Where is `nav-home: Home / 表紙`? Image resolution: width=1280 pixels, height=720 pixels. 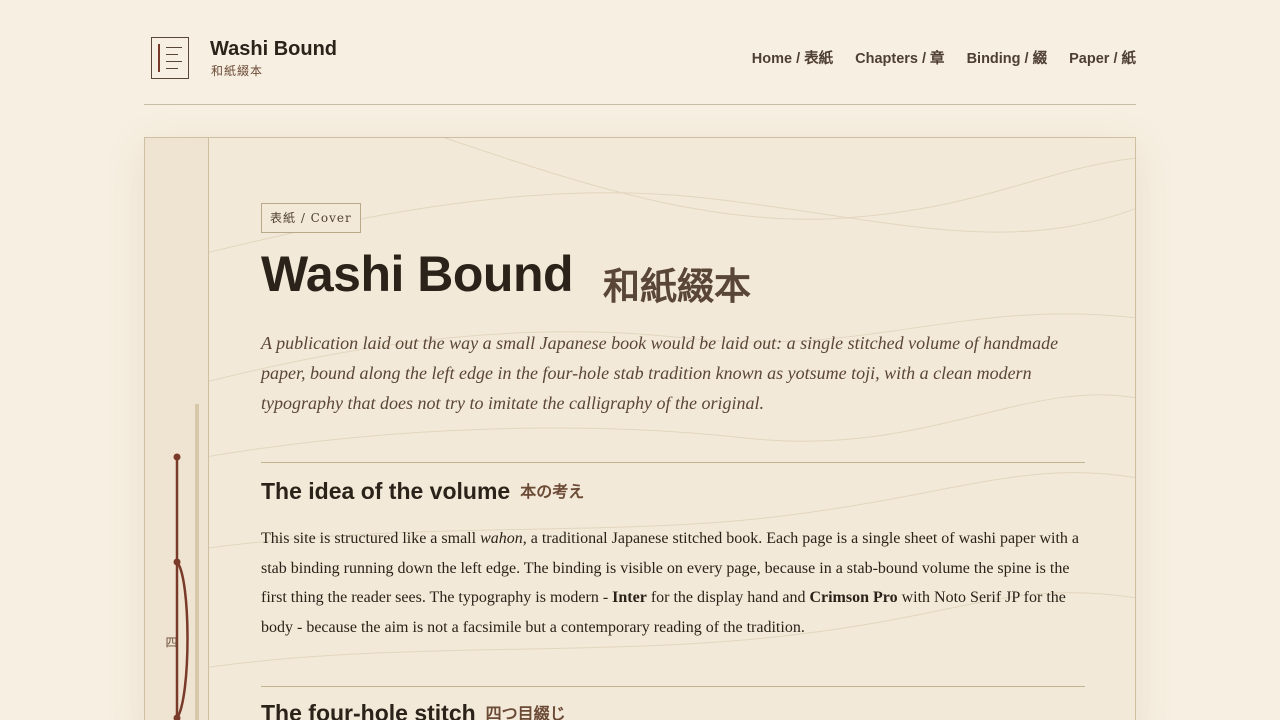 nav-home: Home / 表紙 is located at coordinates (792, 57).